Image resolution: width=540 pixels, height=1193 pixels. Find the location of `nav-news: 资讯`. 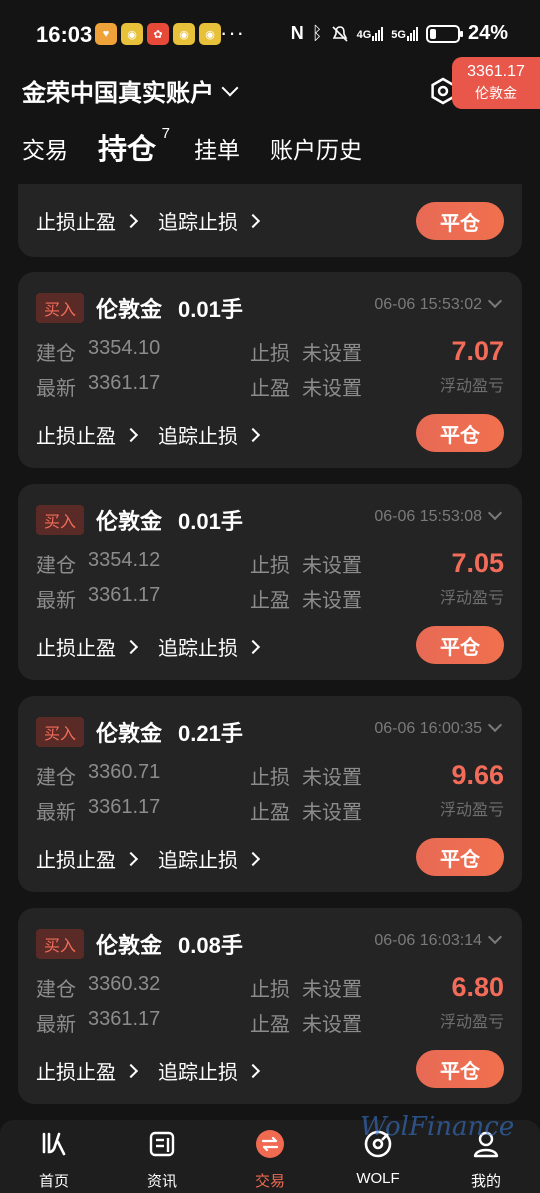

nav-news: 资讯 is located at coordinates (162, 1159).